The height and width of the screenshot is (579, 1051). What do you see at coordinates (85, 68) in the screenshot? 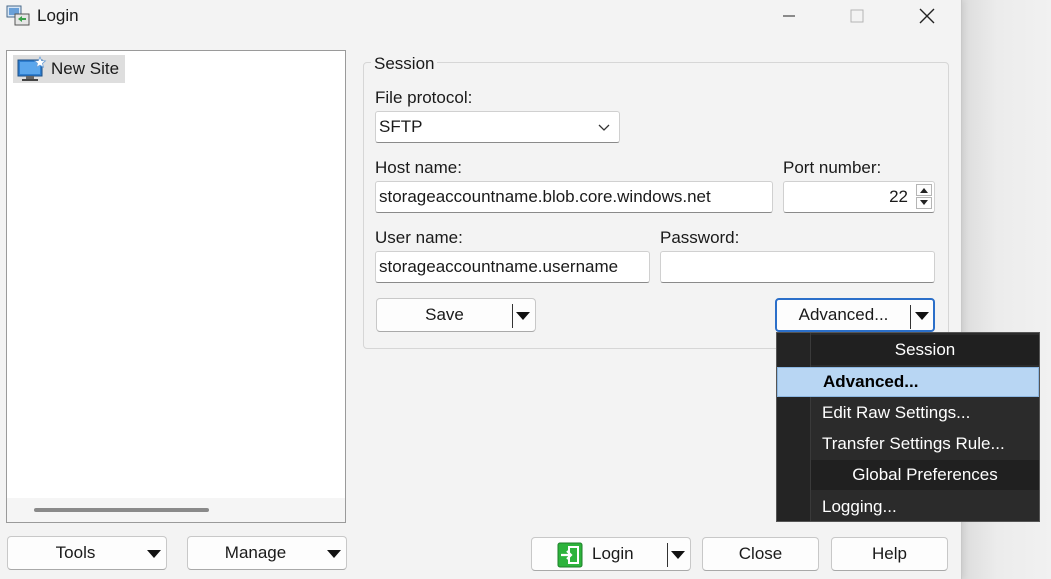
I see `tree-item-label: New Site` at bounding box center [85, 68].